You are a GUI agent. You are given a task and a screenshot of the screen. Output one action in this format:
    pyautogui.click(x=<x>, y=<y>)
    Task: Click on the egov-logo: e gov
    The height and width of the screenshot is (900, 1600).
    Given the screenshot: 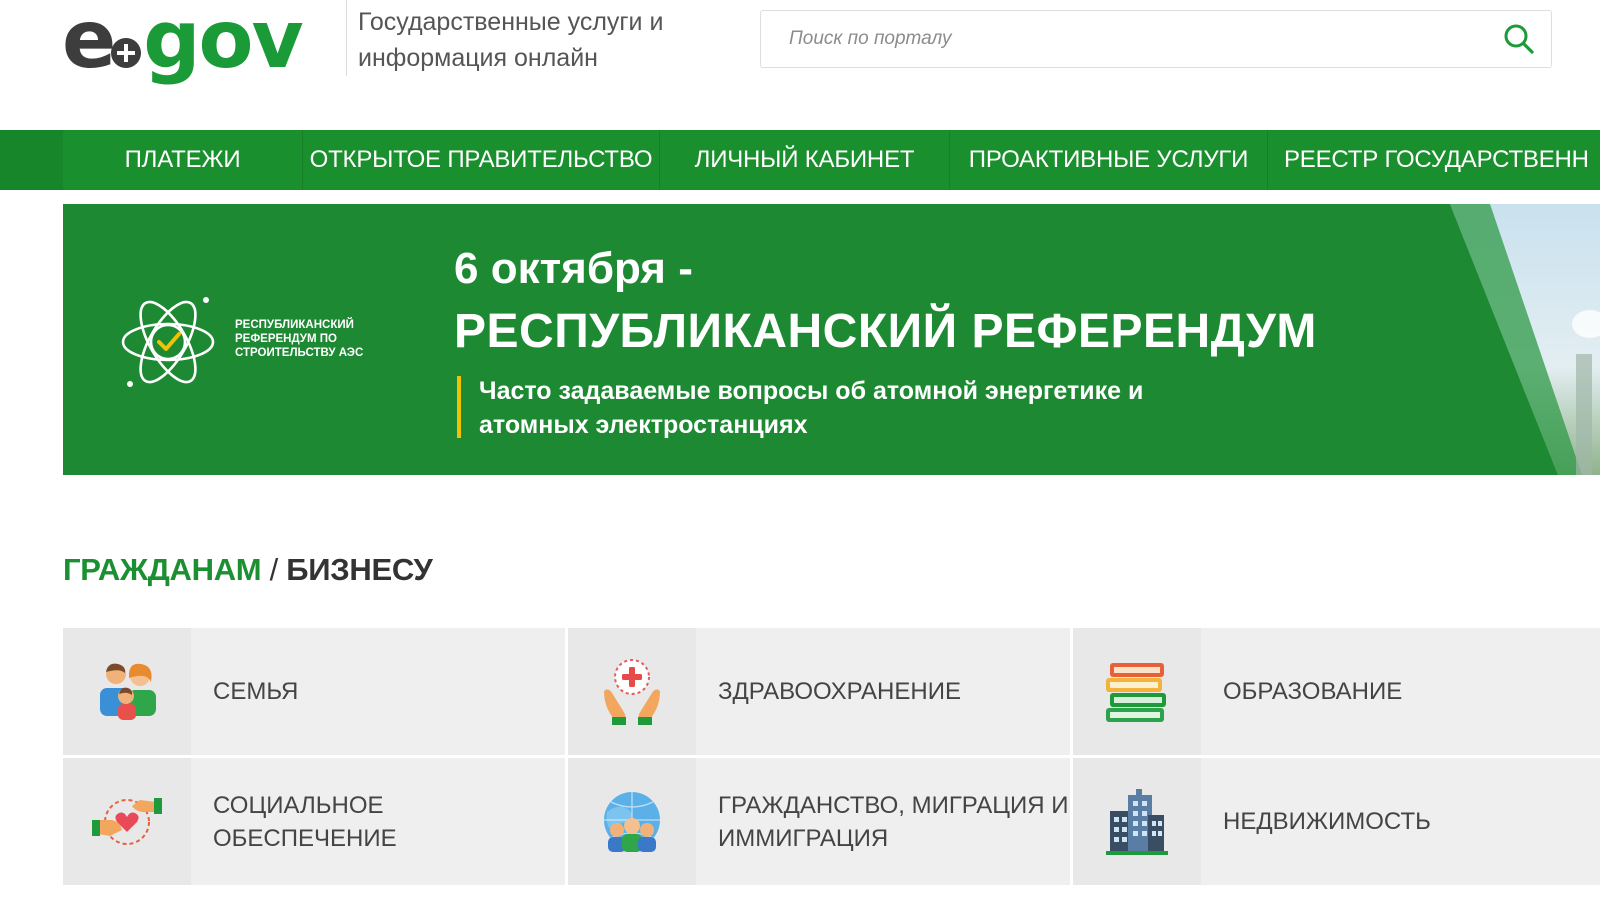 What is the action you would take?
    pyautogui.click(x=183, y=43)
    